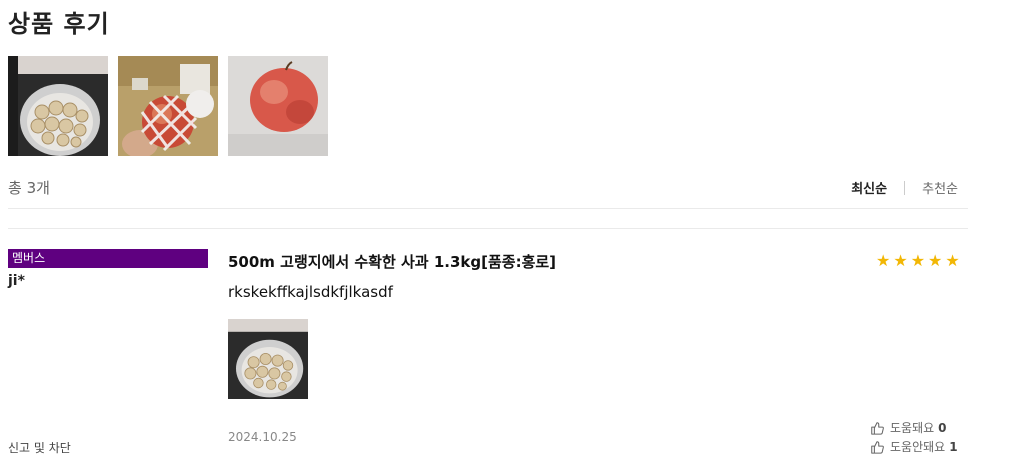 Image resolution: width=1029 pixels, height=474 pixels. Describe the element at coordinates (940, 187) in the screenshot. I see `sort-recommended: 추천순` at that location.